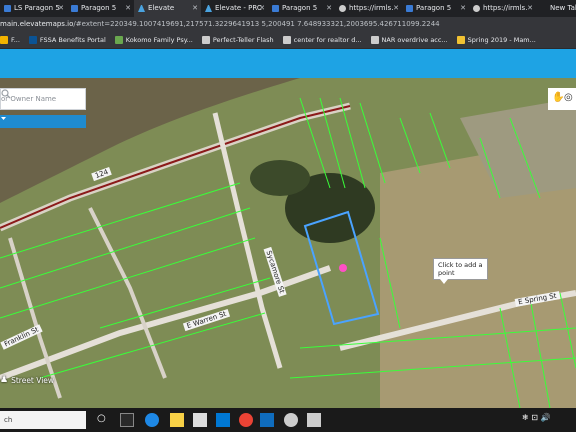 The width and height of the screenshot is (576, 432). Describe the element at coordinates (200, 420) in the screenshot. I see `store-icon` at that location.